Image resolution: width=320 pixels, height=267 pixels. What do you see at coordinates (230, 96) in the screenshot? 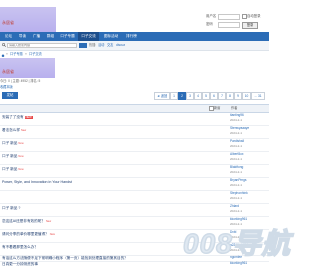
I see `page-8: 8` at bounding box center [230, 96].